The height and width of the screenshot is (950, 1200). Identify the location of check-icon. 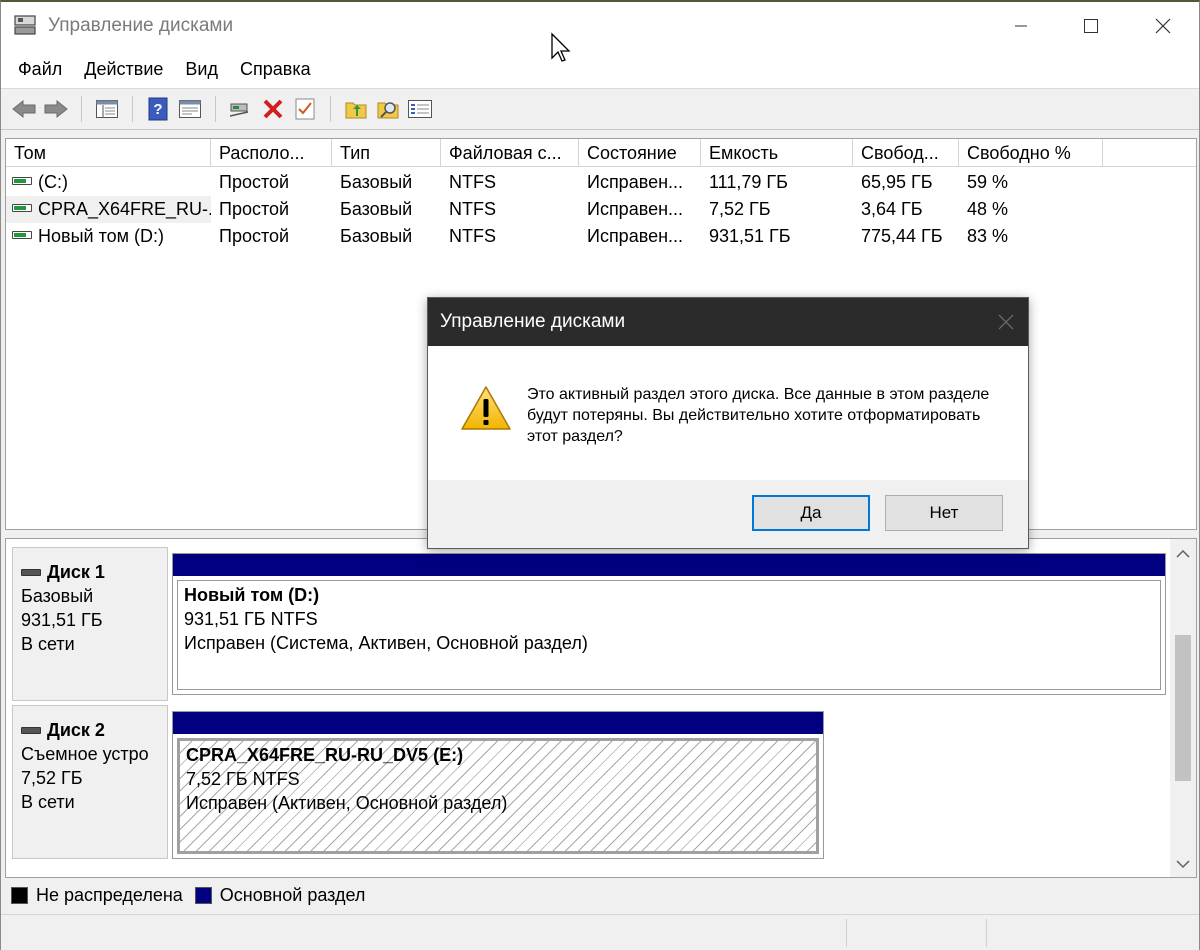
(305, 109).